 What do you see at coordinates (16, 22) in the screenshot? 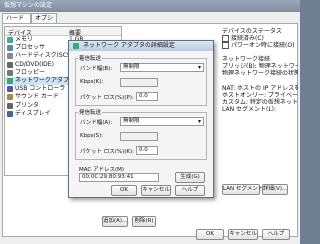
I see `tab-hardware: ハードウェア` at bounding box center [16, 22].